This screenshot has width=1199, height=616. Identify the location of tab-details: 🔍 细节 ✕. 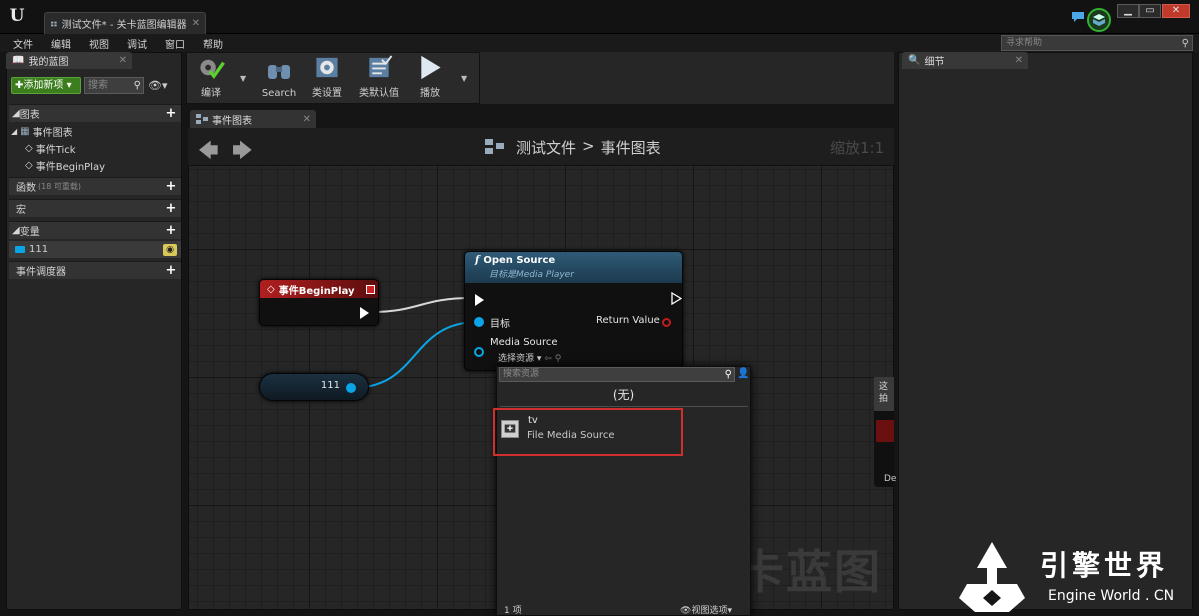
(965, 60).